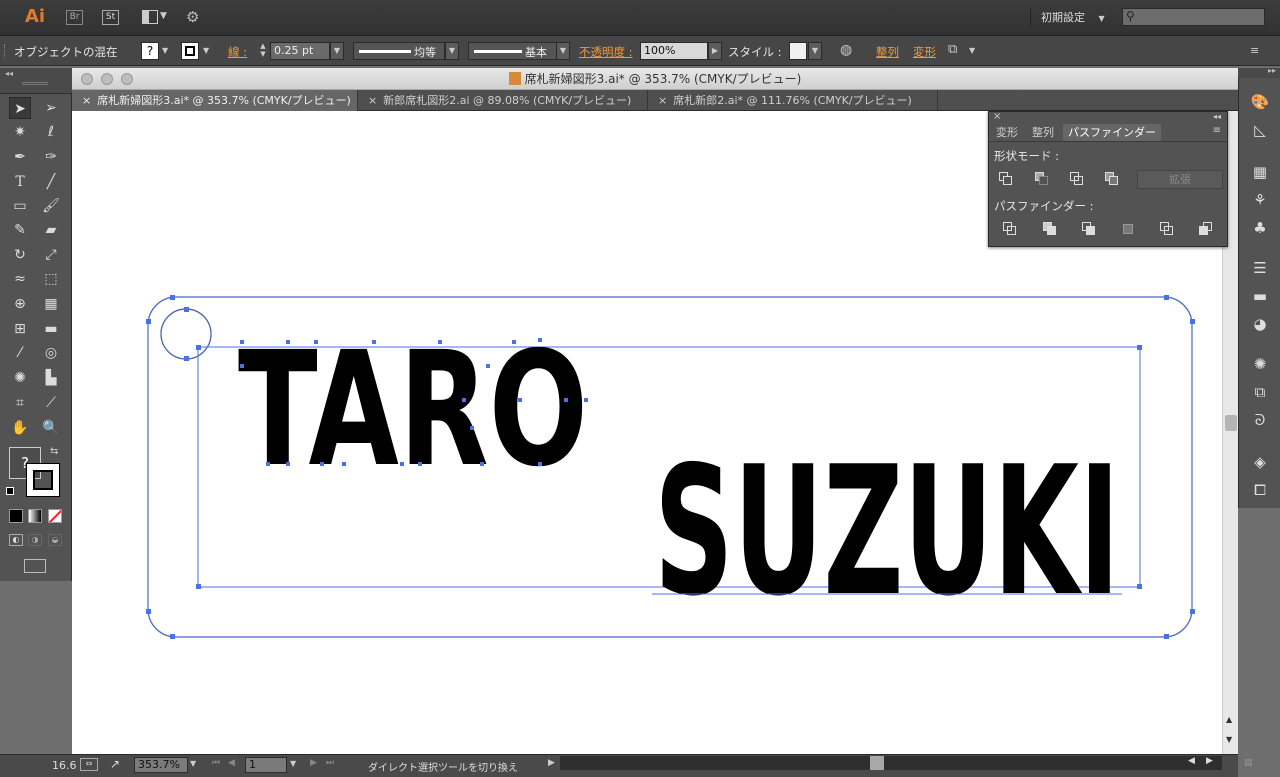 The image size is (1280, 777). What do you see at coordinates (216, 763) in the screenshot?
I see `first-artboard-icon: ⏮` at bounding box center [216, 763].